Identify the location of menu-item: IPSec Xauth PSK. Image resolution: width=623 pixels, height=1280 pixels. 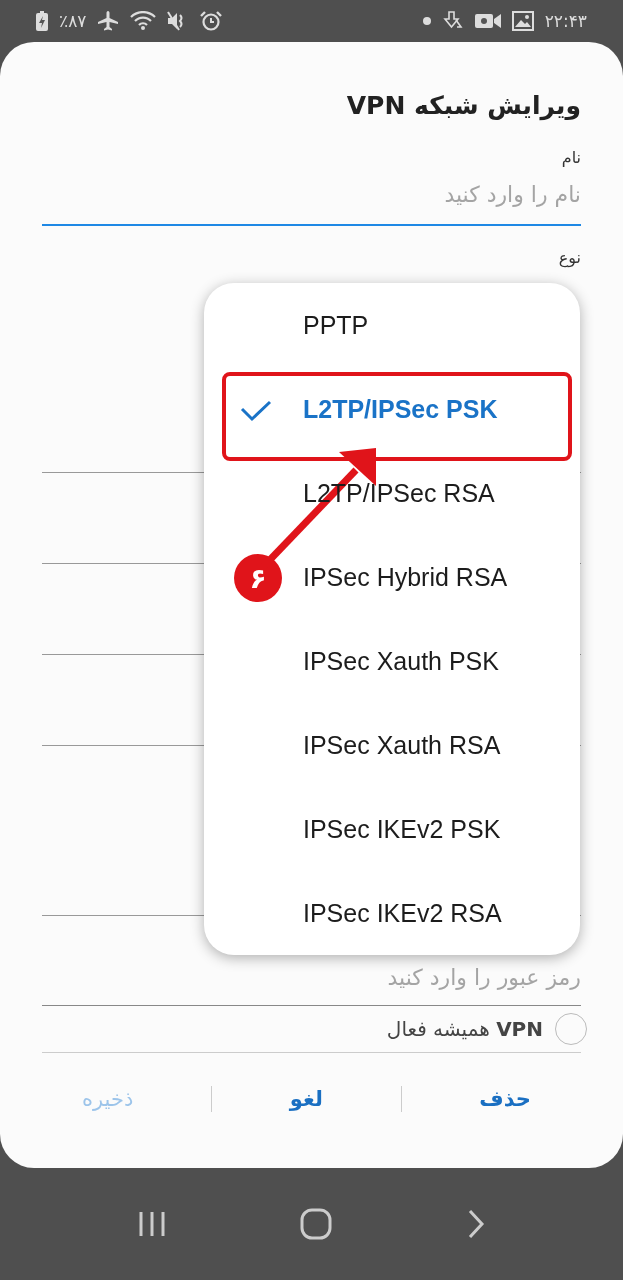
(441, 661).